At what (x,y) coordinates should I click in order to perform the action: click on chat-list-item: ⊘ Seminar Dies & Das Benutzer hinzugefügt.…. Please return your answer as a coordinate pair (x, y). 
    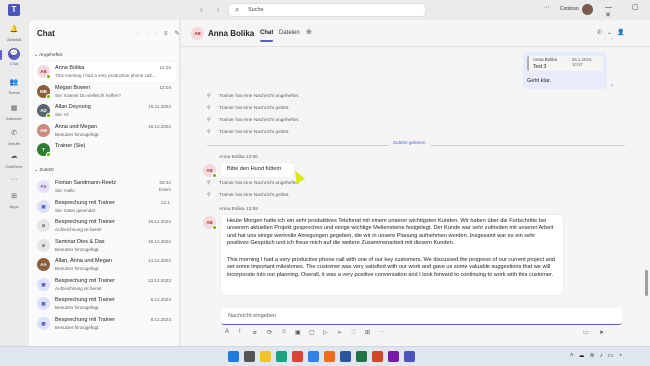
    Looking at the image, I should click on (104, 246).